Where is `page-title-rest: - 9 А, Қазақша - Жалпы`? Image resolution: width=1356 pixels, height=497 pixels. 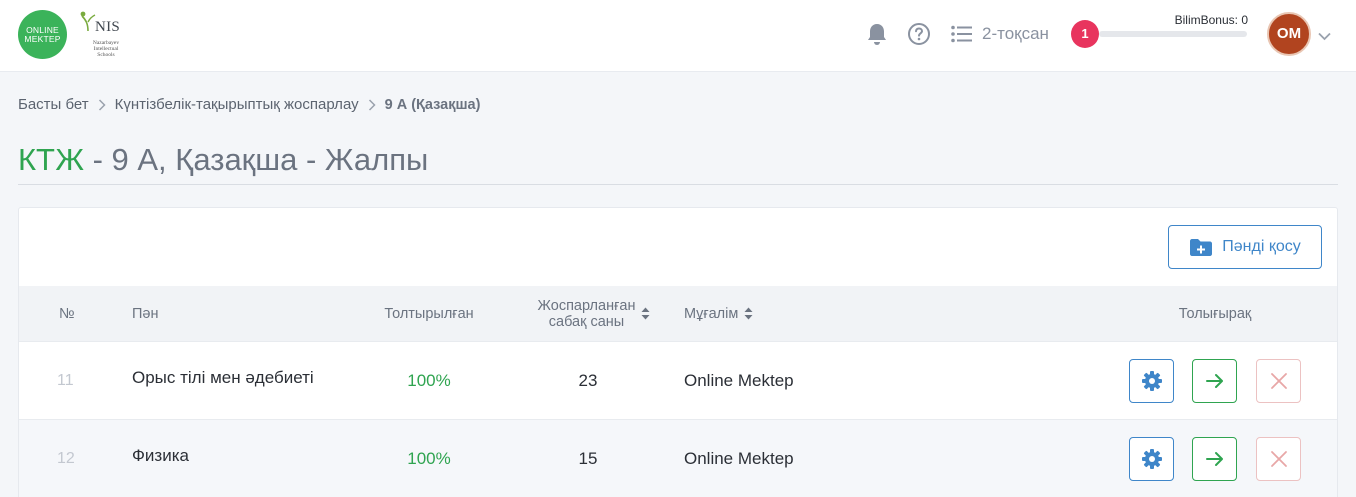 page-title-rest: - 9 А, Қазақша - Жалпы is located at coordinates (256, 159).